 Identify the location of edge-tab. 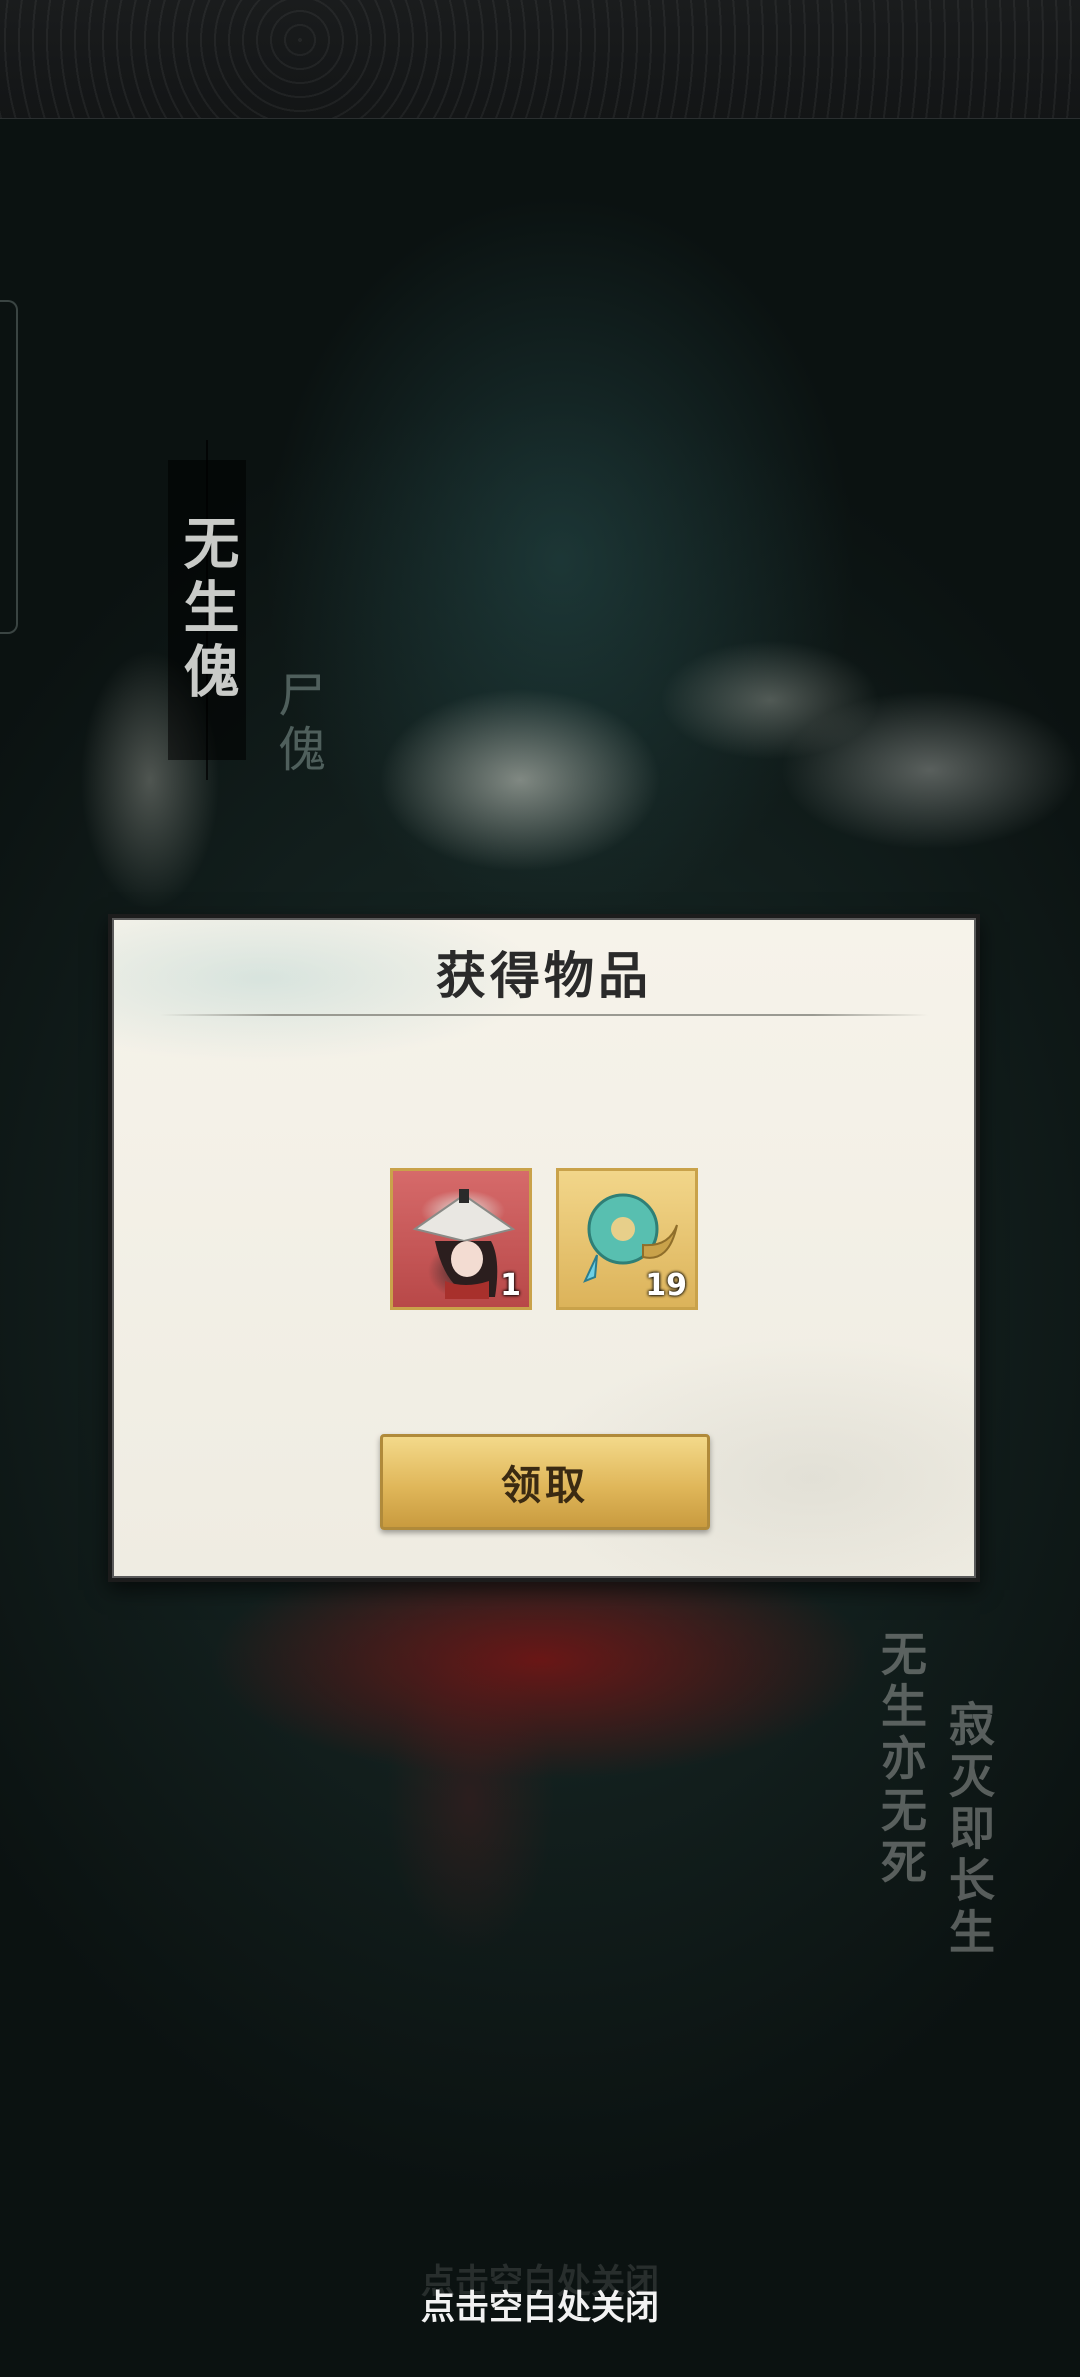
(9, 467).